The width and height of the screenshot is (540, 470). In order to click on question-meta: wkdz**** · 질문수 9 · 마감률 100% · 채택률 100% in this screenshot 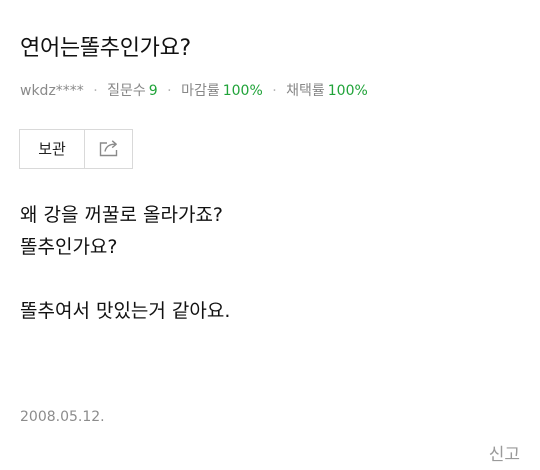, I will do `click(194, 91)`.